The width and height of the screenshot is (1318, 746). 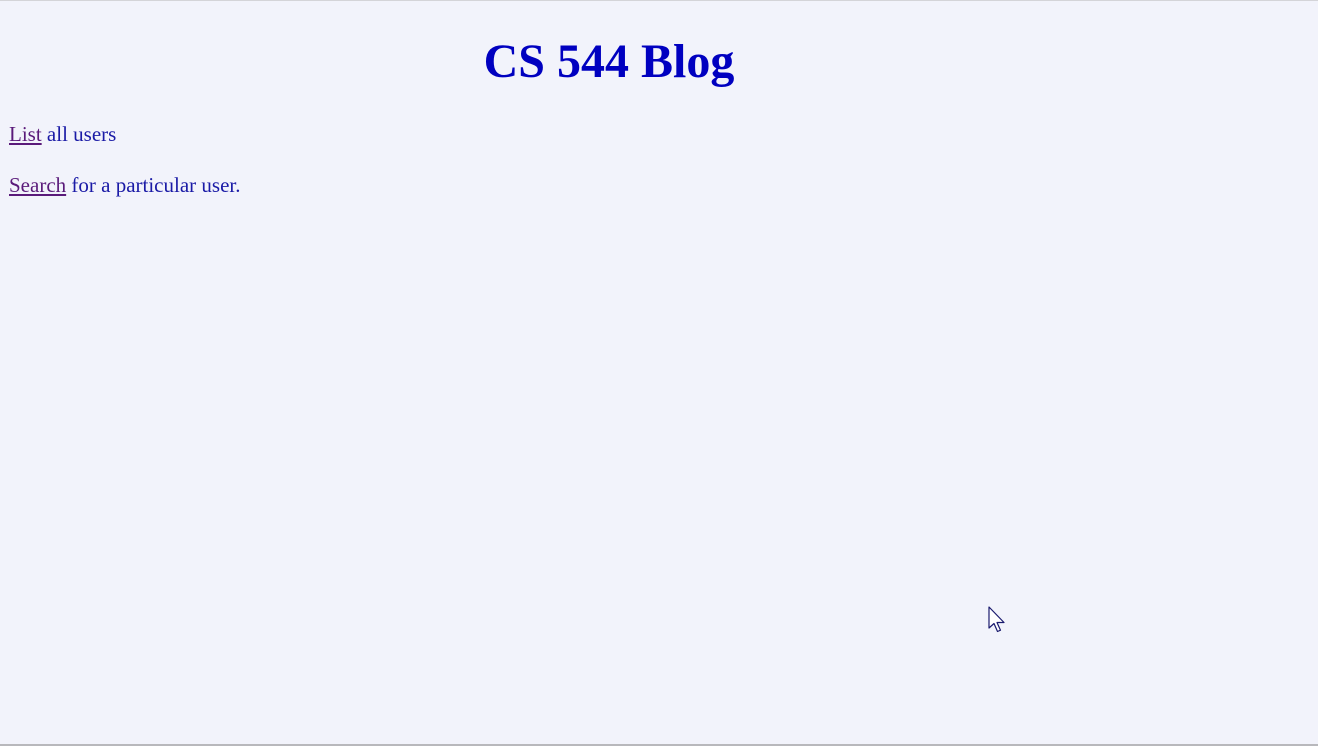 I want to click on list-users-line: List all users, so click(x=62, y=134).